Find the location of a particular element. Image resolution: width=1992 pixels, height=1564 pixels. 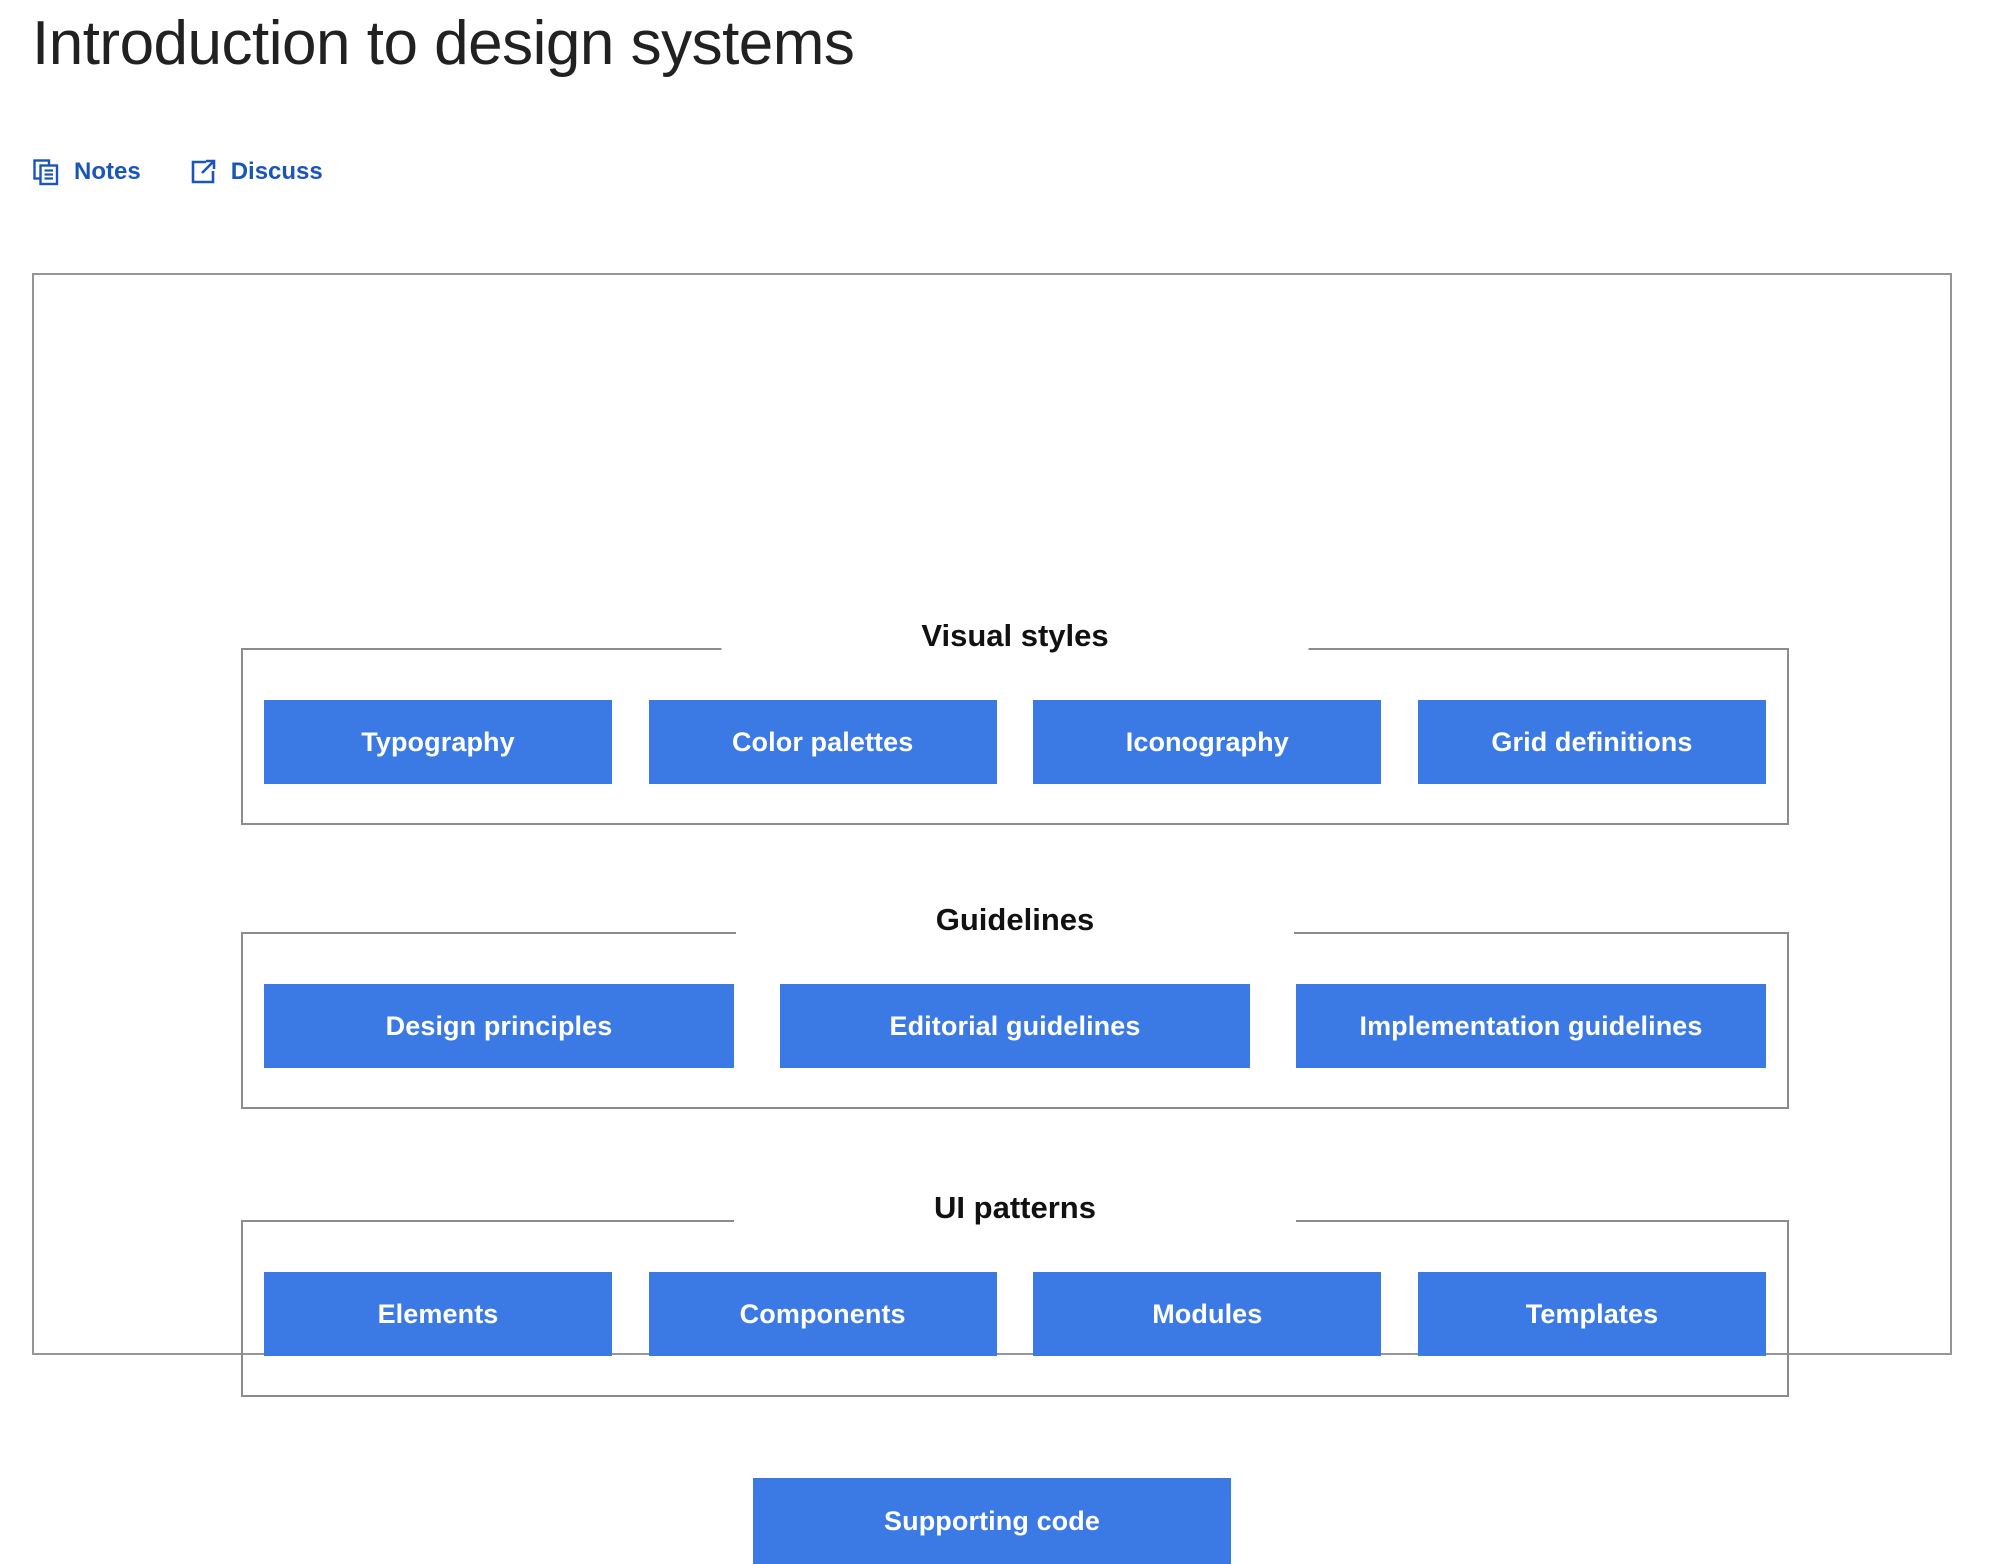

external-link-icon is located at coordinates (203, 172).